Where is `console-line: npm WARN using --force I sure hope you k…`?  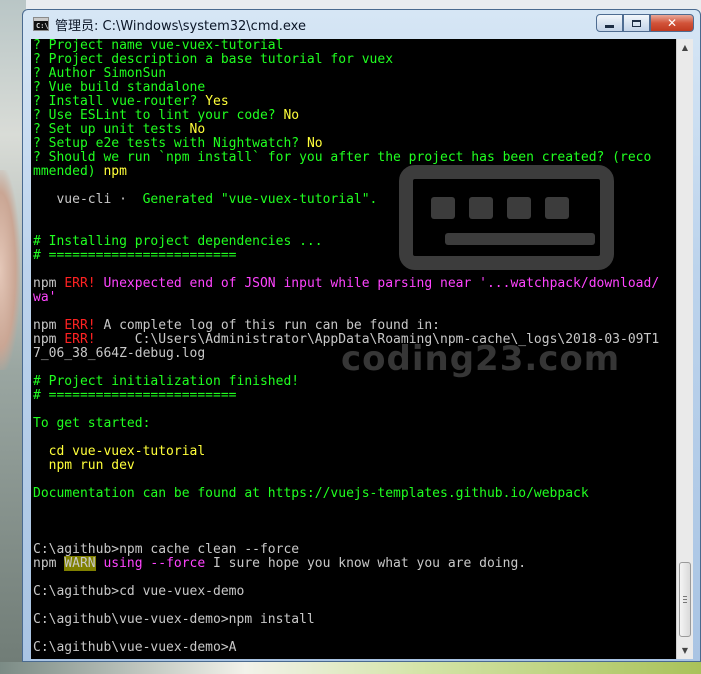
console-line: npm WARN using --force I sure hope you k… is located at coordinates (354, 563).